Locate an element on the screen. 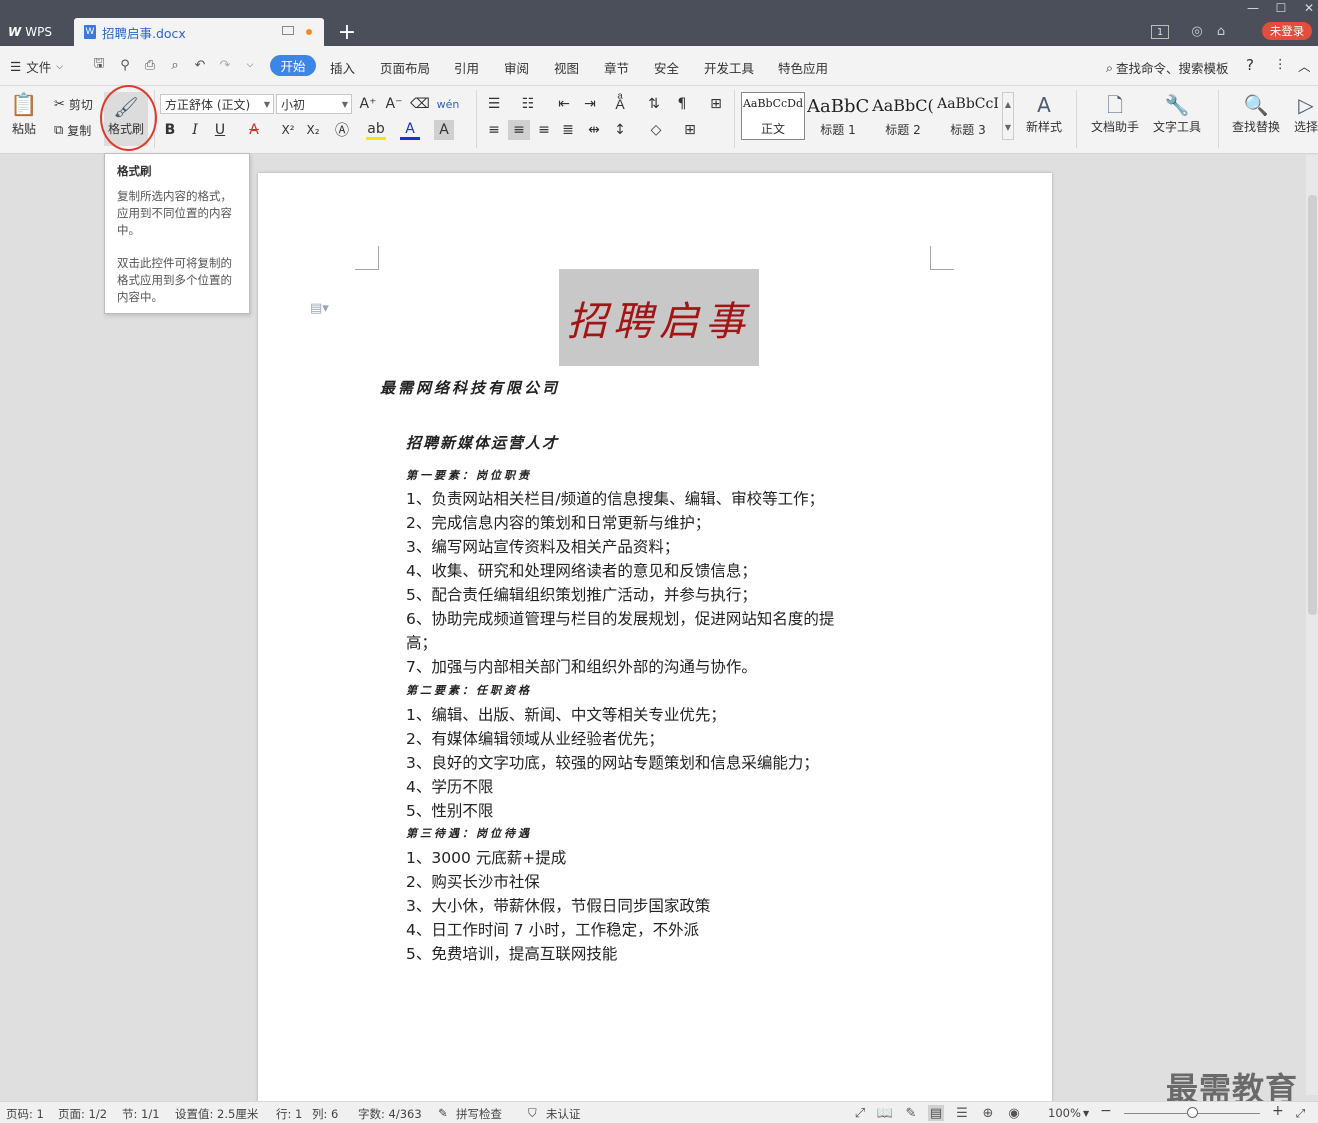 The width and height of the screenshot is (1318, 1123). italic-icon: I is located at coordinates (195, 130).